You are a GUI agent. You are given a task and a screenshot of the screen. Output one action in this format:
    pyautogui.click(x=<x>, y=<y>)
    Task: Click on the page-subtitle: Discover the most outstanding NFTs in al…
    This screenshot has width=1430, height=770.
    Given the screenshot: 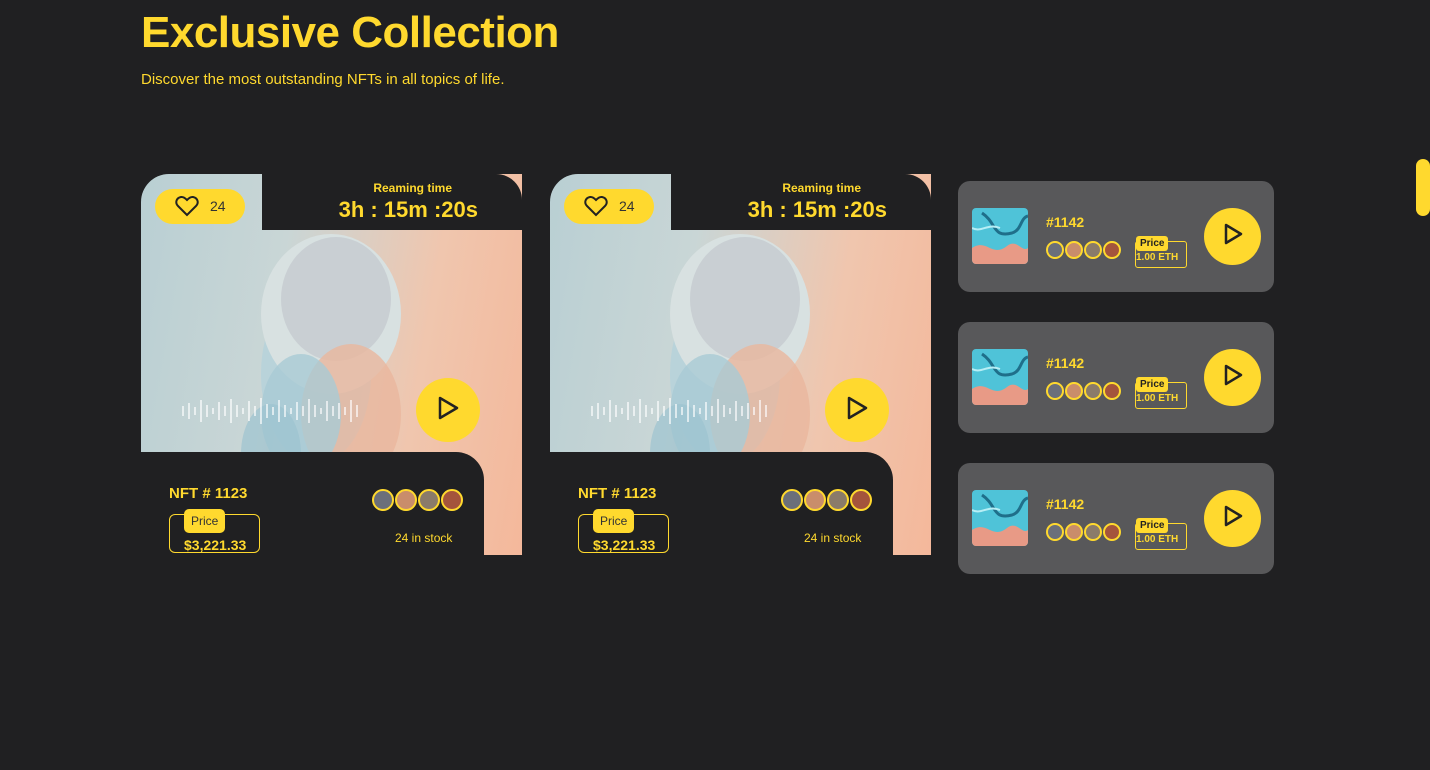 What is the action you would take?
    pyautogui.click(x=323, y=79)
    